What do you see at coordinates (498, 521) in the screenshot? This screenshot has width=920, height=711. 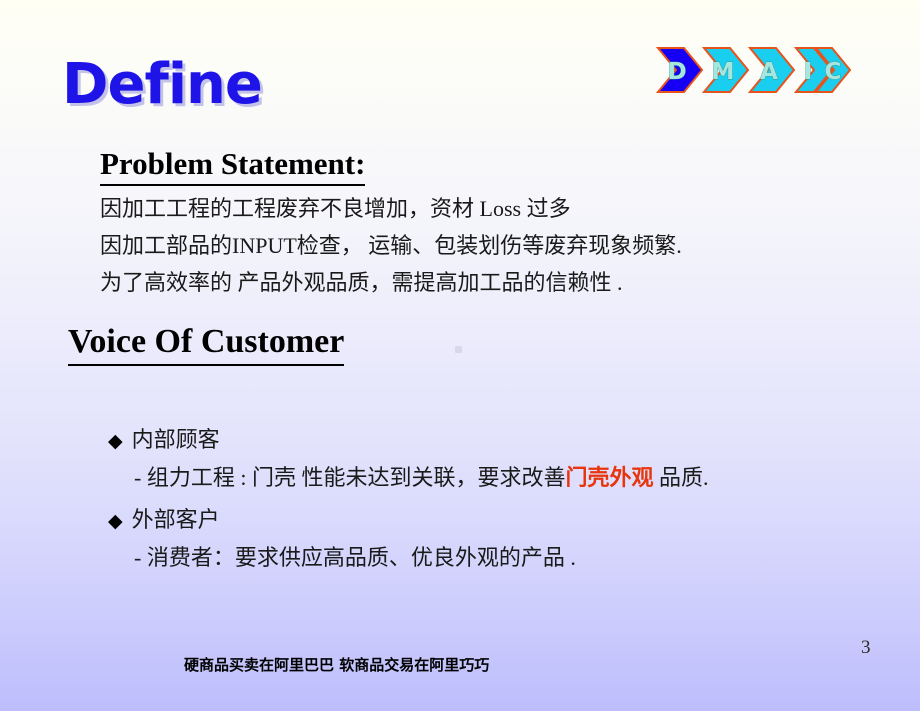 I see `bullet-row: ◆ 外部客户` at bounding box center [498, 521].